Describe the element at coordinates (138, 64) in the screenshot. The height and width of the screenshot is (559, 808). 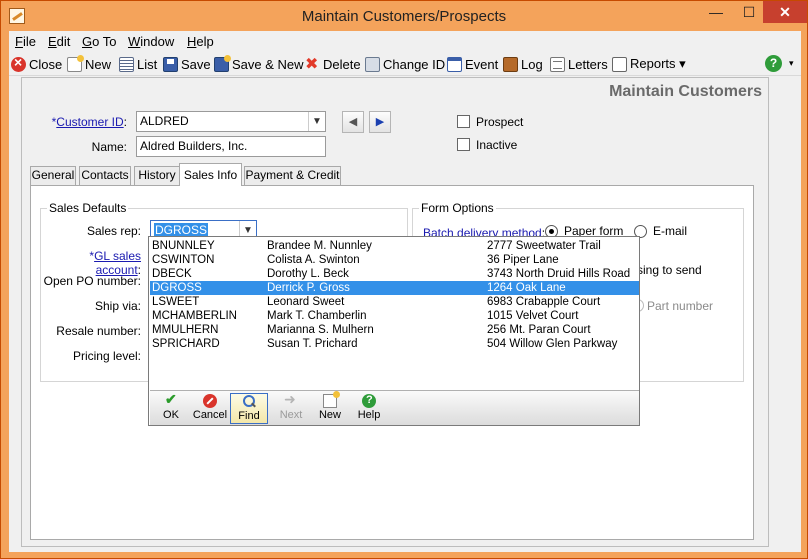
I see `list-button: List` at that location.